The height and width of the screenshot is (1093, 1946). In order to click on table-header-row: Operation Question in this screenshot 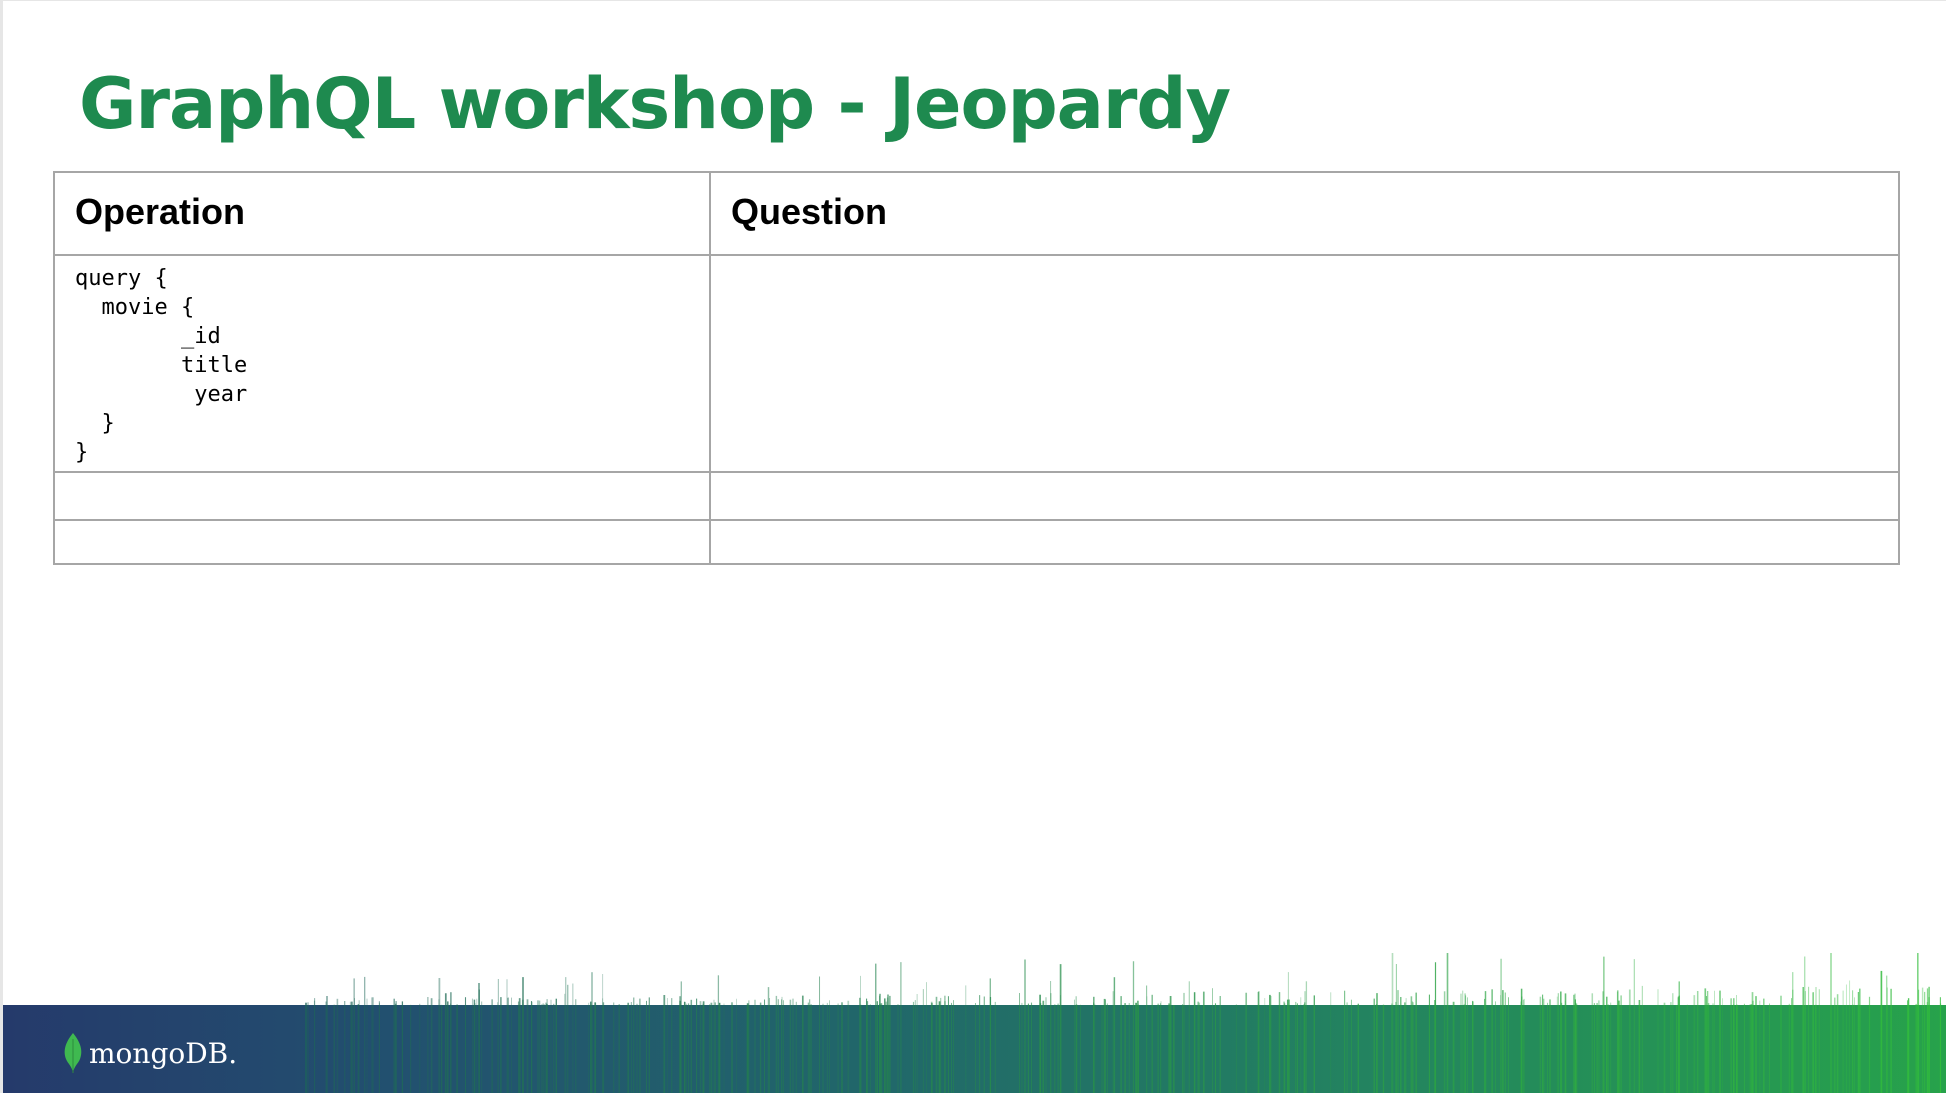, I will do `click(976, 213)`.